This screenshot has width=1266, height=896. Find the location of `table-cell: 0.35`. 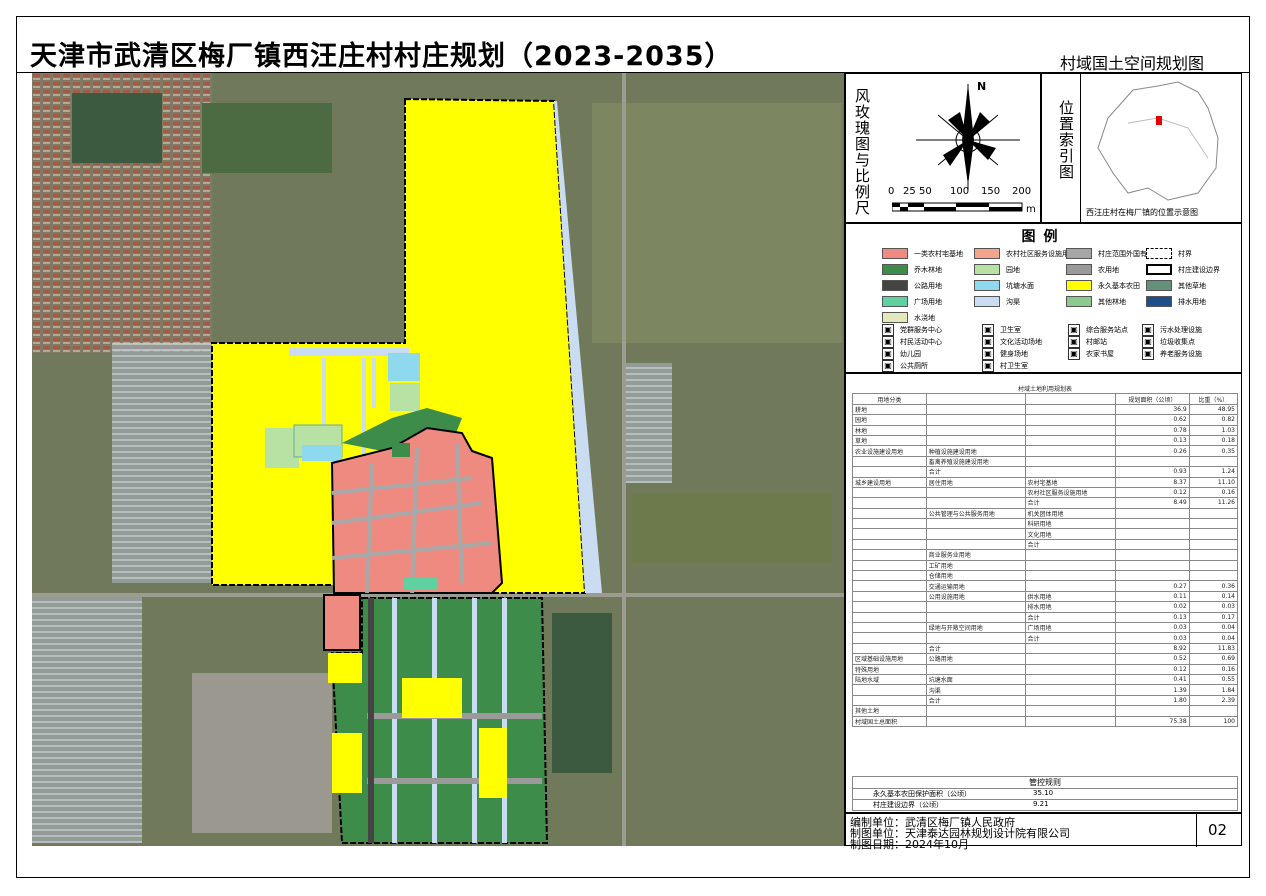

table-cell: 0.35 is located at coordinates (1213, 451).